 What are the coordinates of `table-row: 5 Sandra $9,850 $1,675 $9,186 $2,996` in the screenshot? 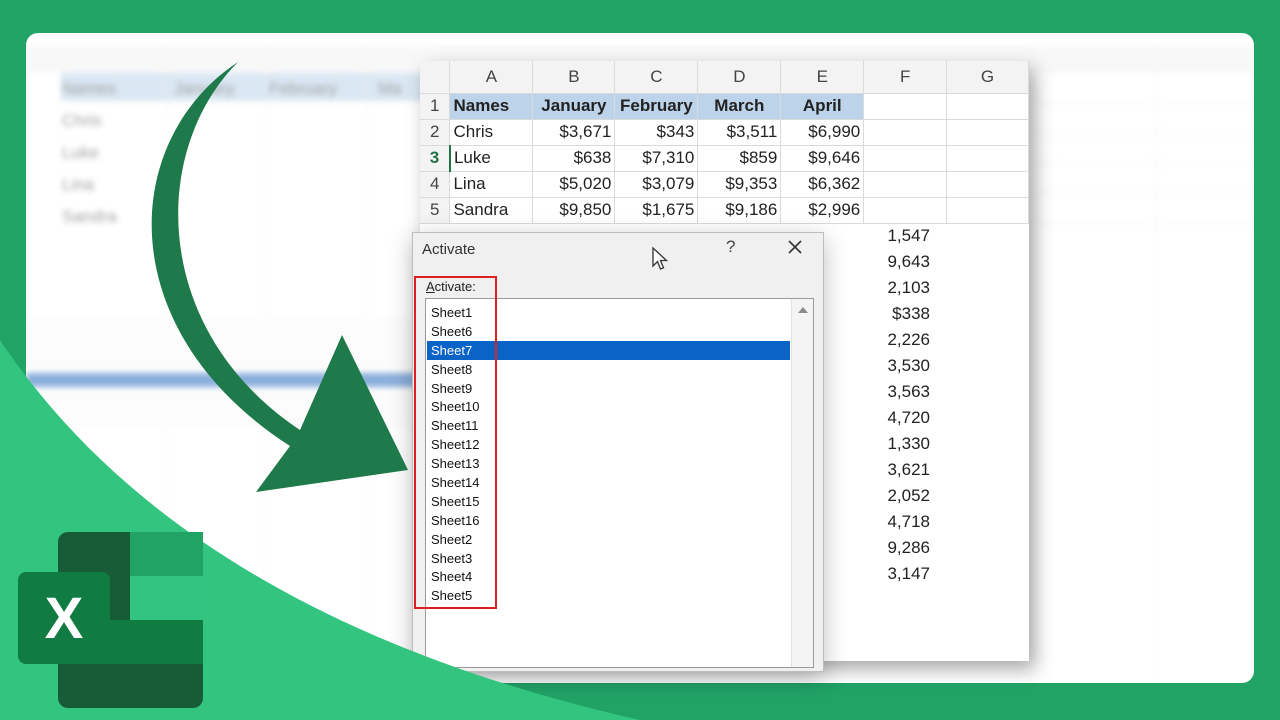 It's located at (724, 210).